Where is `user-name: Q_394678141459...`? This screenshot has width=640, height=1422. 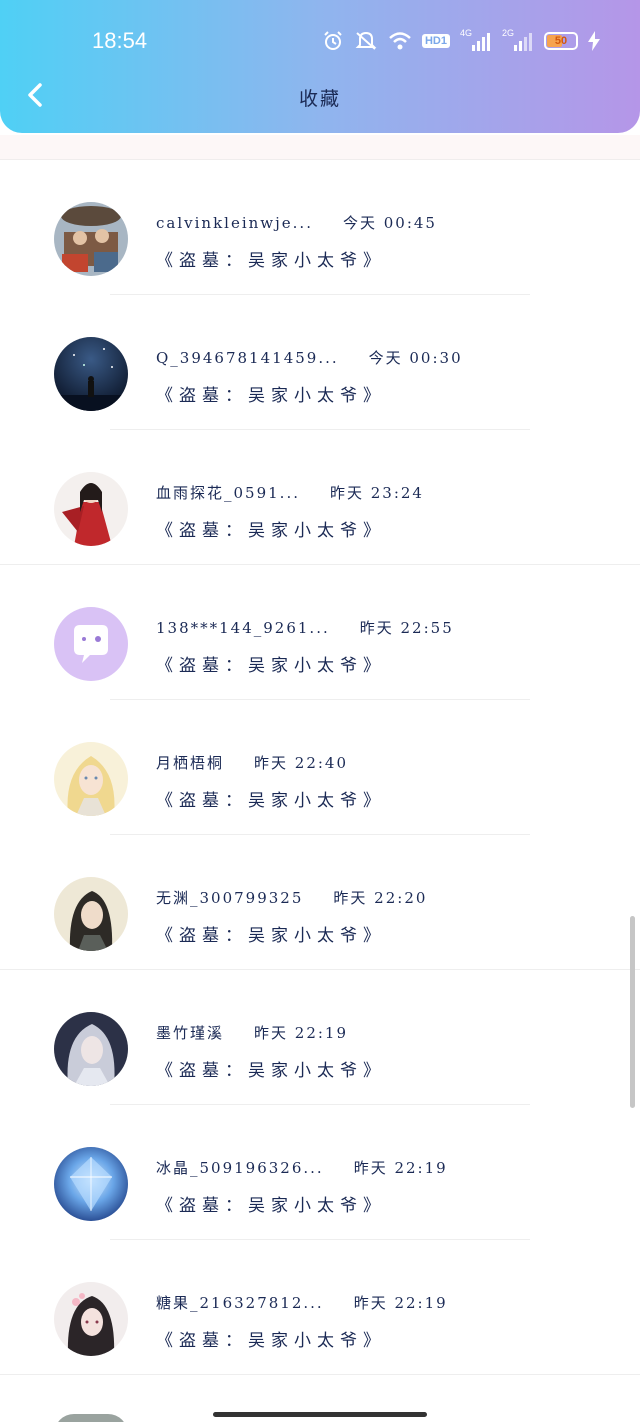
user-name: Q_394678141459... is located at coordinates (247, 357).